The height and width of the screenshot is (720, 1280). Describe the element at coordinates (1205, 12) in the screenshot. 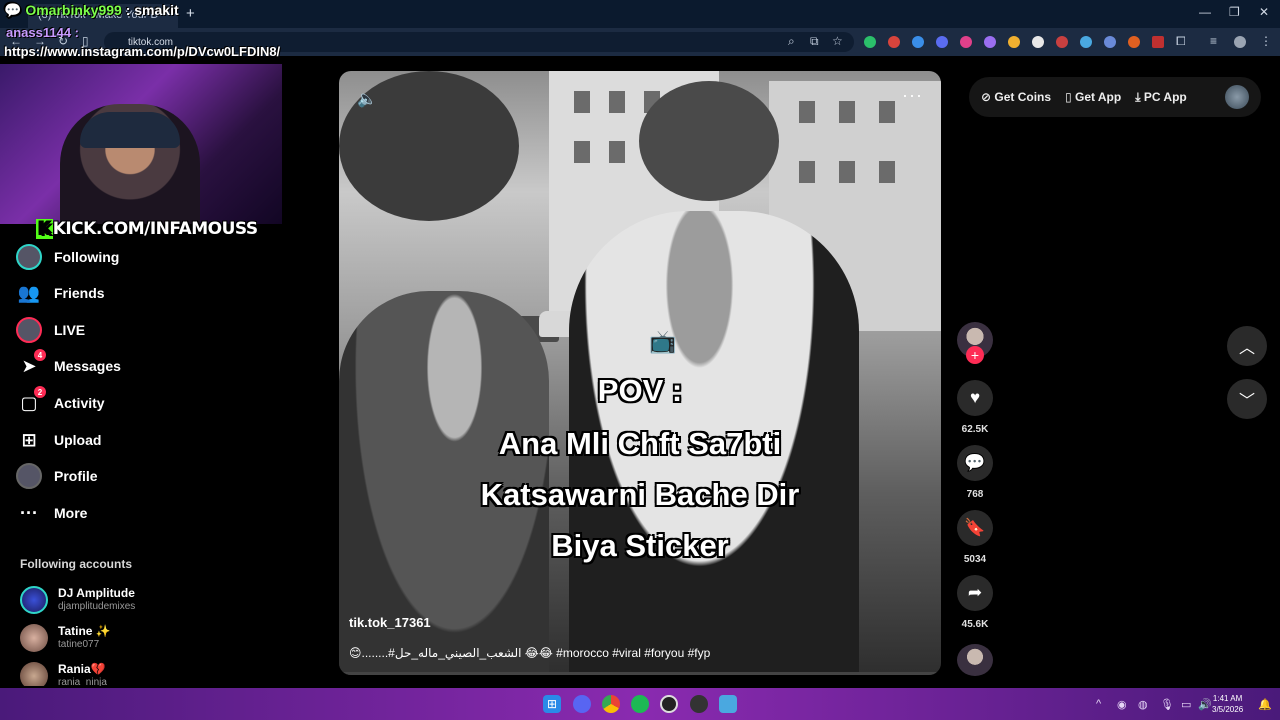

I see `minimize-icon: —` at that location.